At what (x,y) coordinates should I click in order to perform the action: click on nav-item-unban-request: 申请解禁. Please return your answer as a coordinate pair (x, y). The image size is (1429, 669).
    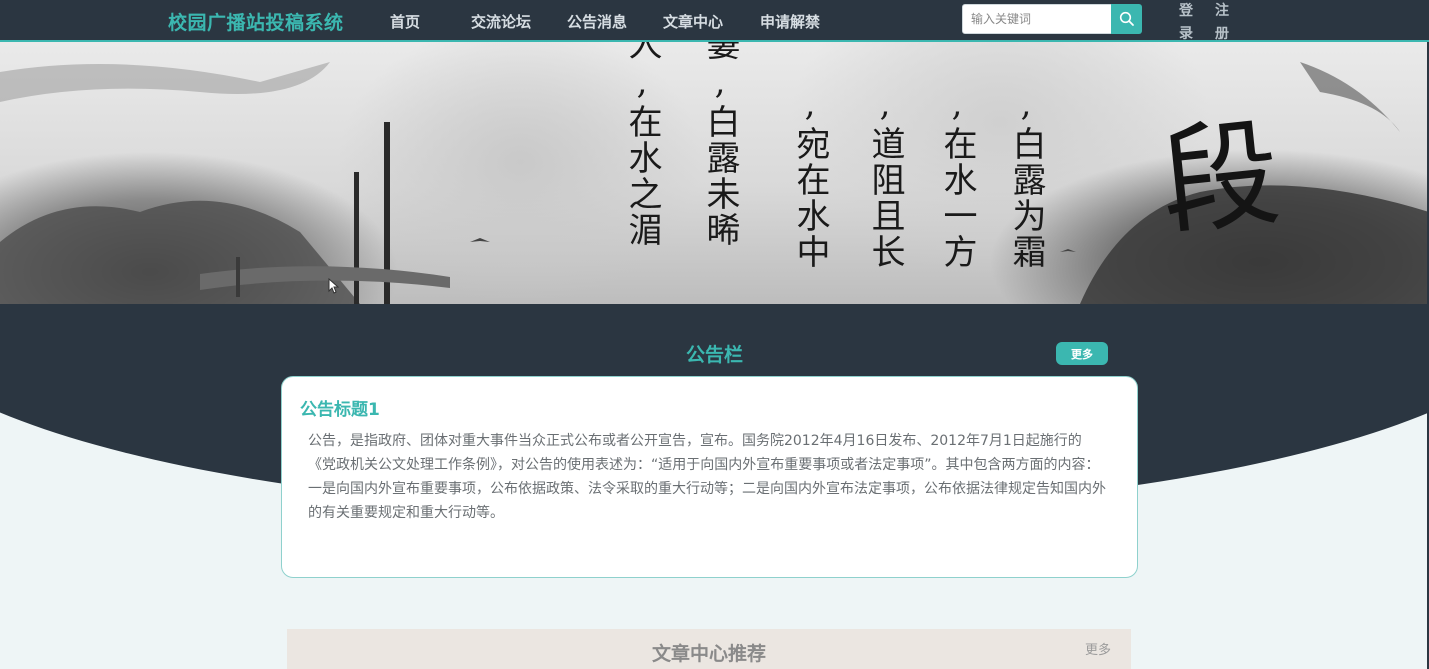
    Looking at the image, I should click on (790, 21).